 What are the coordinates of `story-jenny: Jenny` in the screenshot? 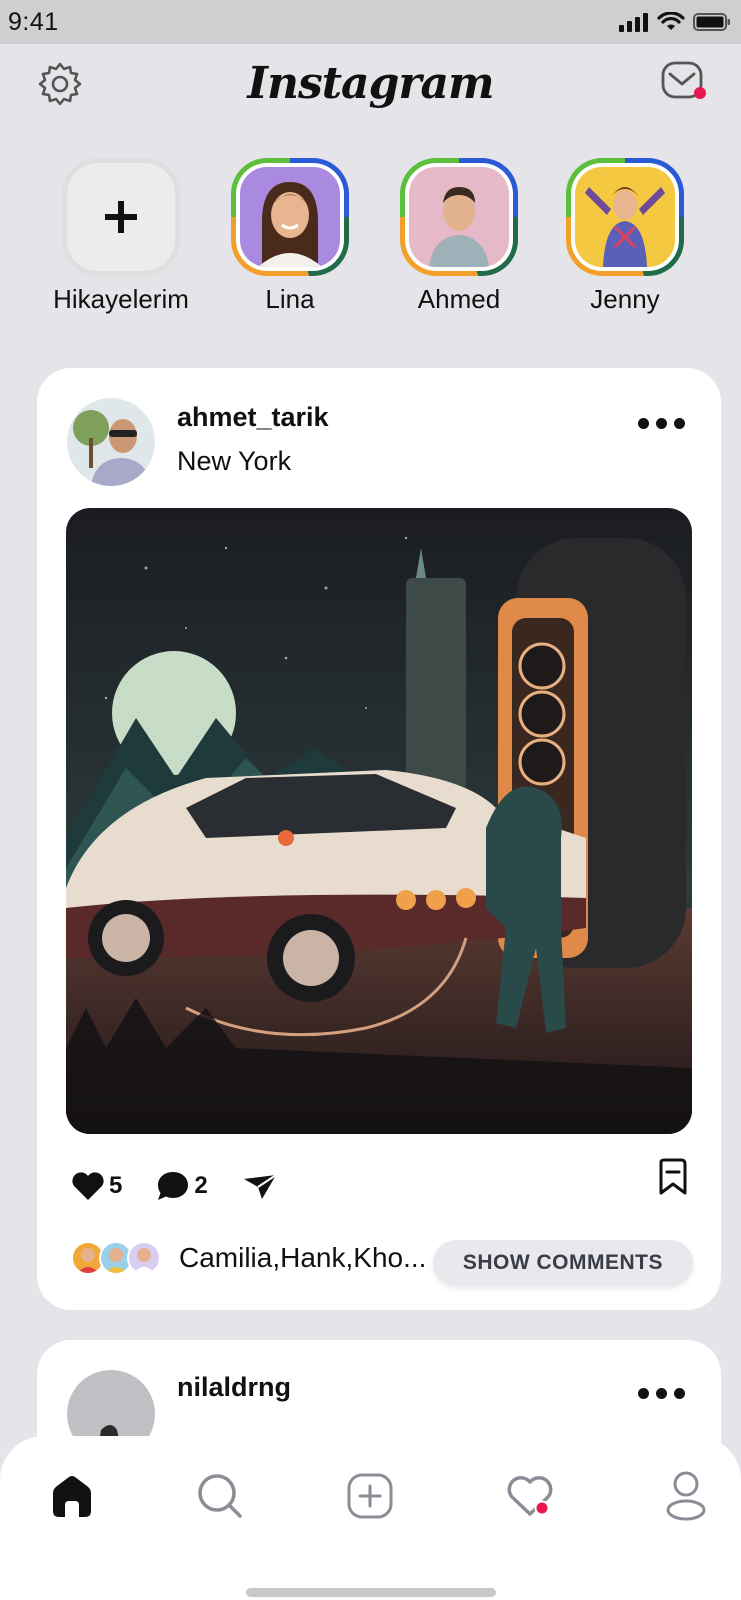 It's located at (625, 236).